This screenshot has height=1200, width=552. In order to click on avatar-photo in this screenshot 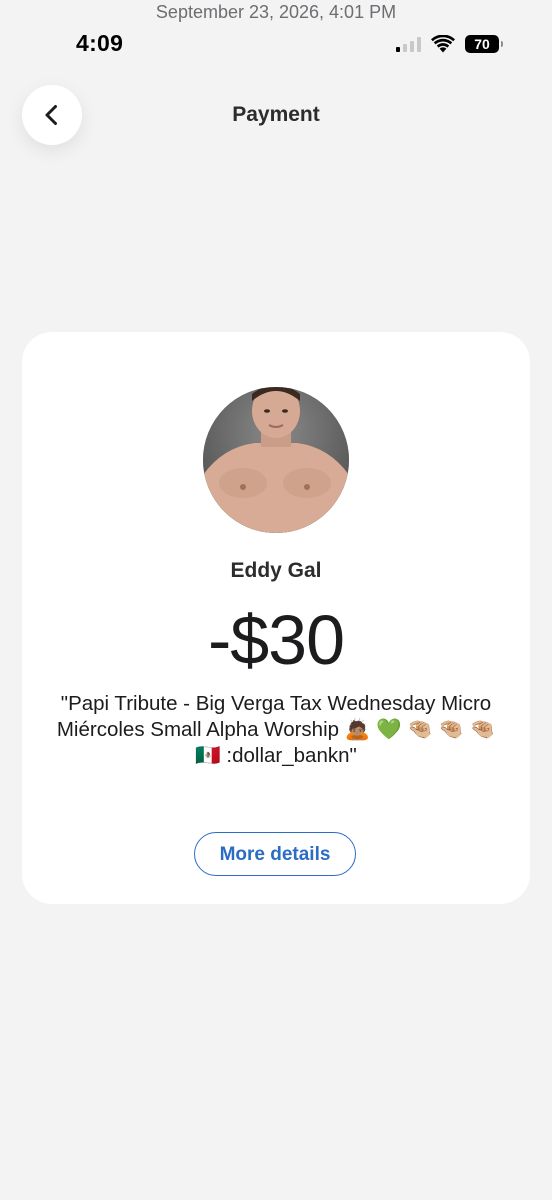, I will do `click(276, 460)`.